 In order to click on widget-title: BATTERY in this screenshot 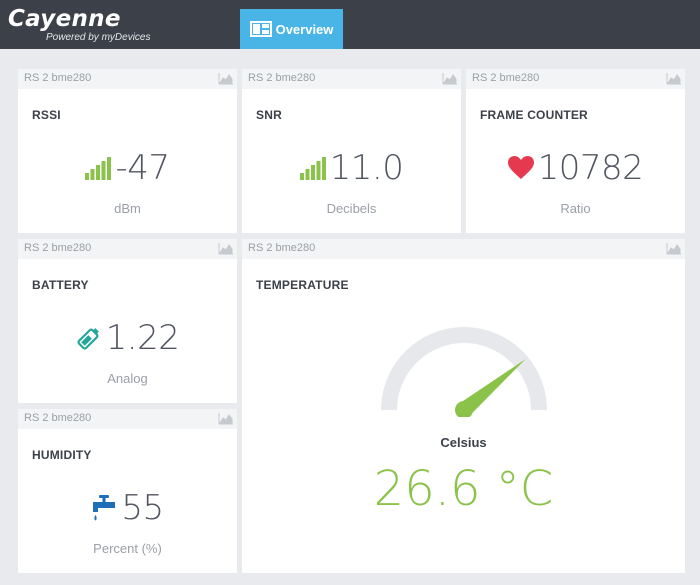, I will do `click(60, 285)`.